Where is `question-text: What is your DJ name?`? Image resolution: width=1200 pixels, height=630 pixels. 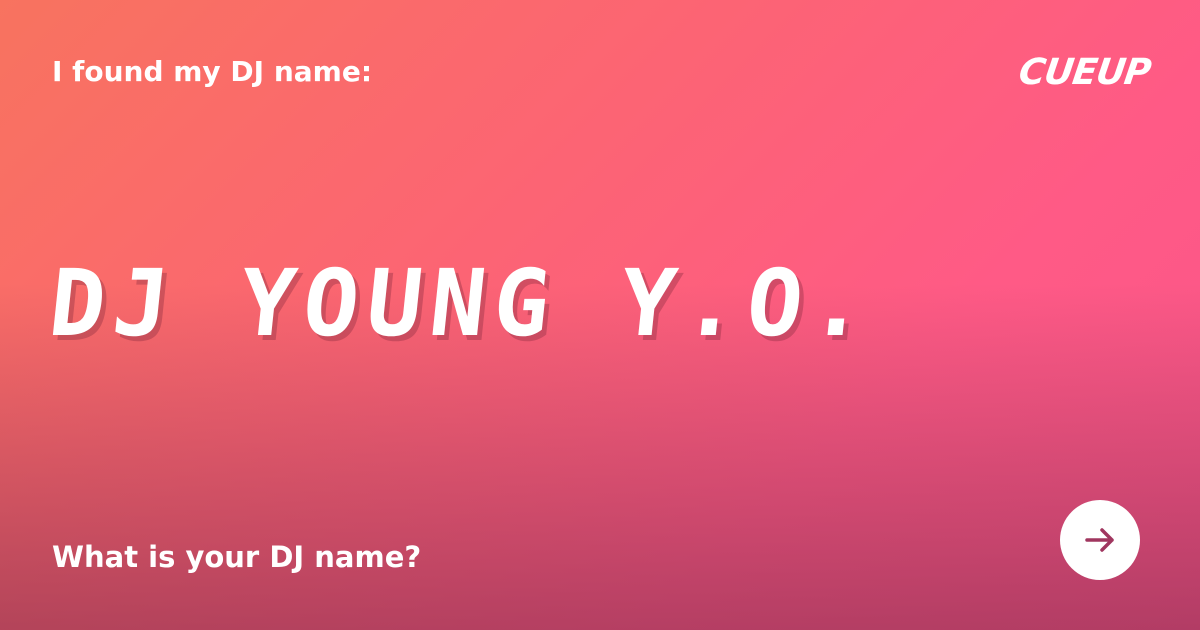
question-text: What is your DJ name? is located at coordinates (237, 557).